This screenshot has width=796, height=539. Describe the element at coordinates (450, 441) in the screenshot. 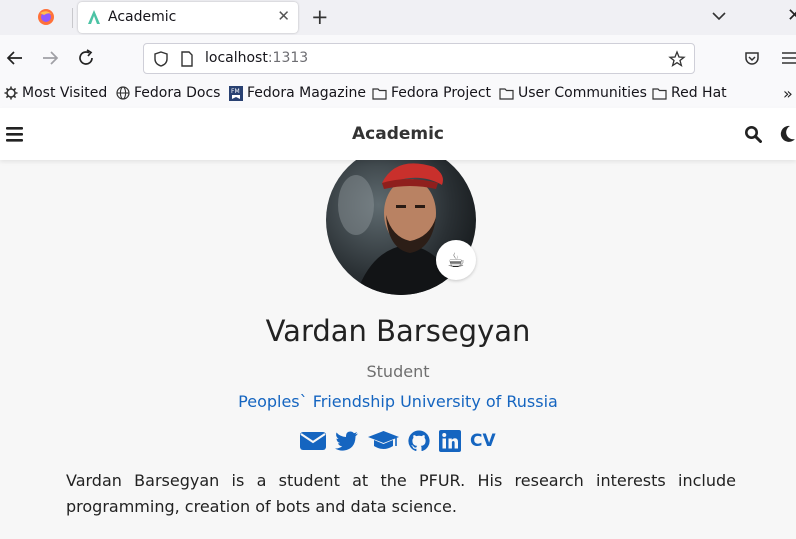

I see `linkedin-icon` at that location.